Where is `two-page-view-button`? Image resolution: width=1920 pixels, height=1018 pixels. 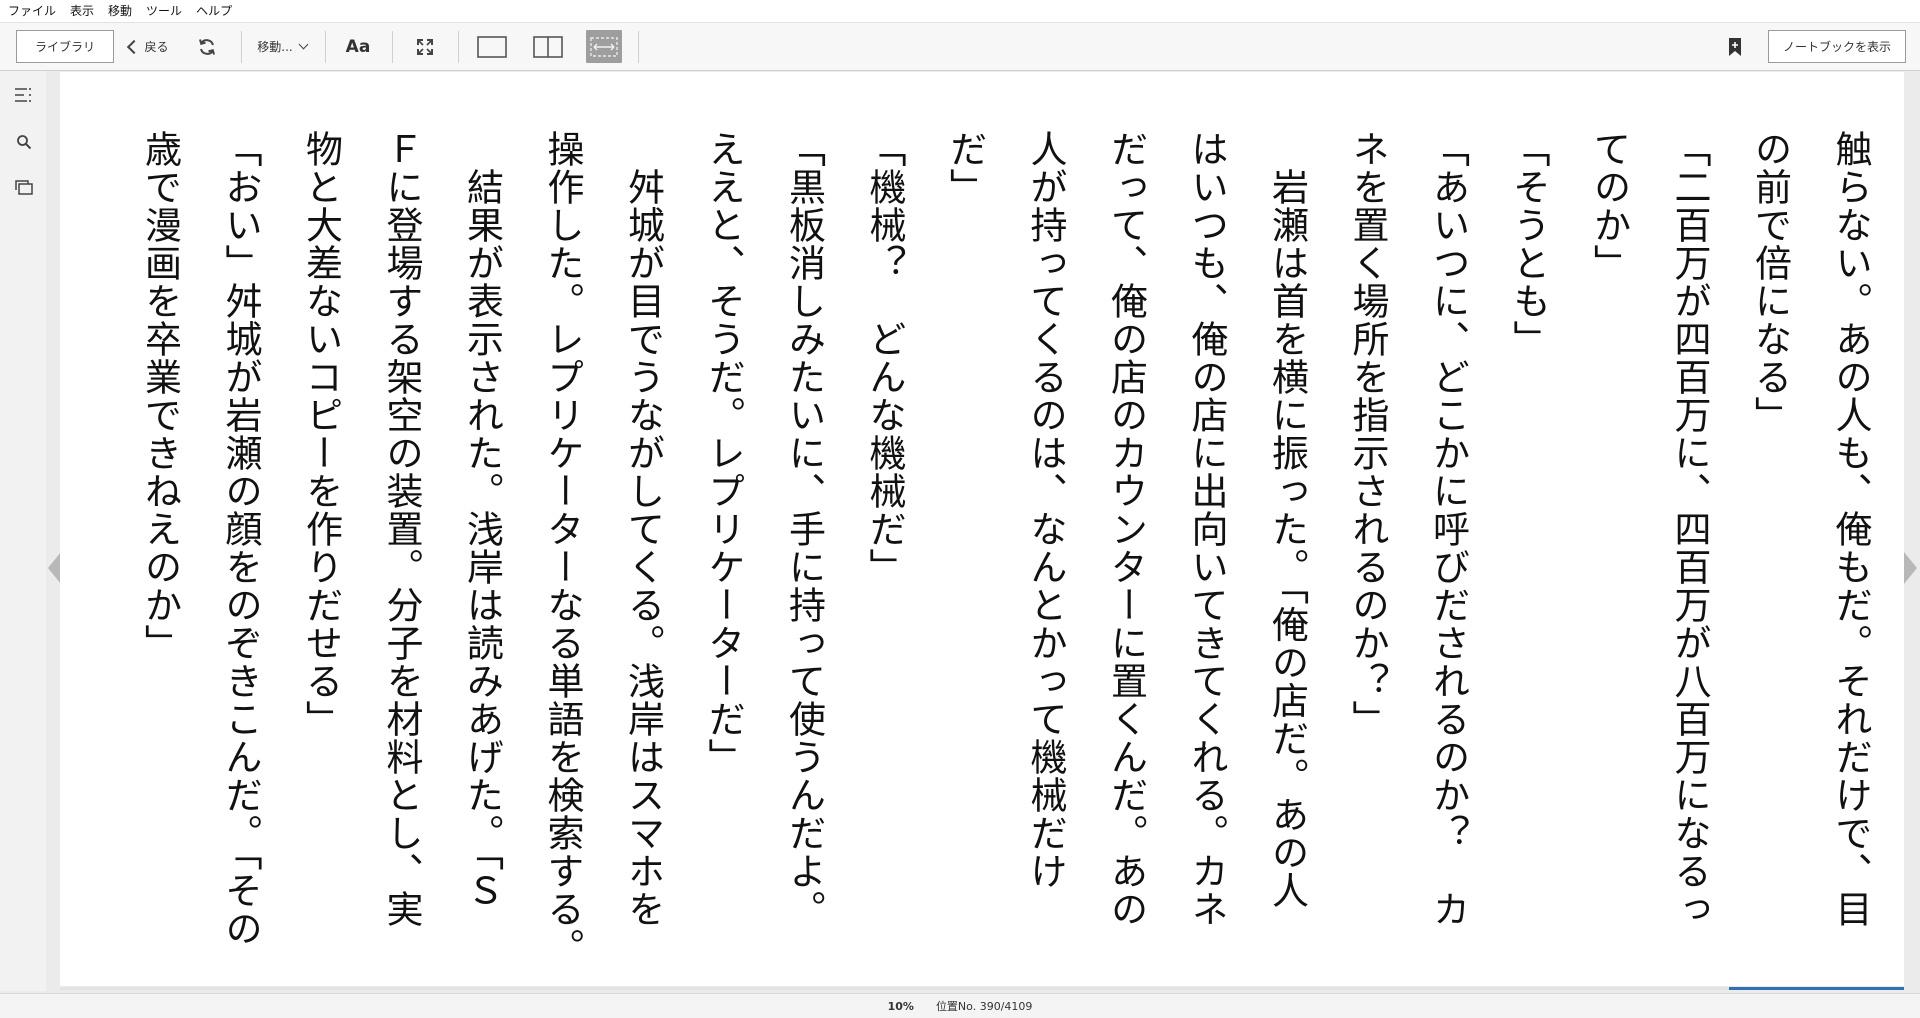 two-page-view-button is located at coordinates (548, 46).